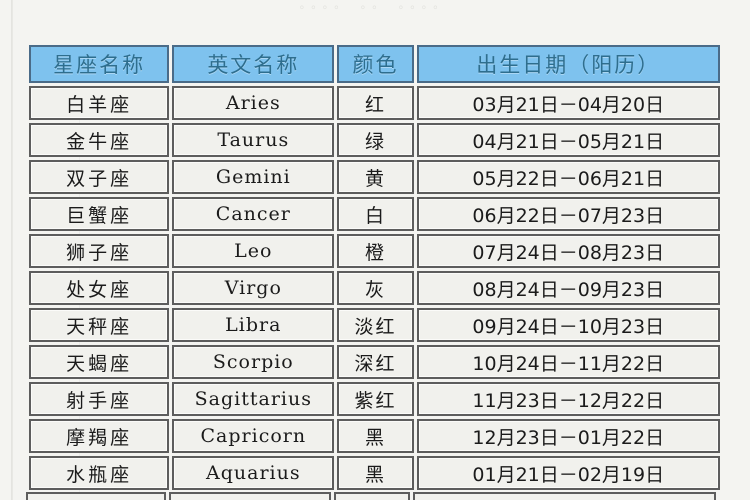 Image resolution: width=750 pixels, height=500 pixels. I want to click on cell-color: 绿, so click(375, 140).